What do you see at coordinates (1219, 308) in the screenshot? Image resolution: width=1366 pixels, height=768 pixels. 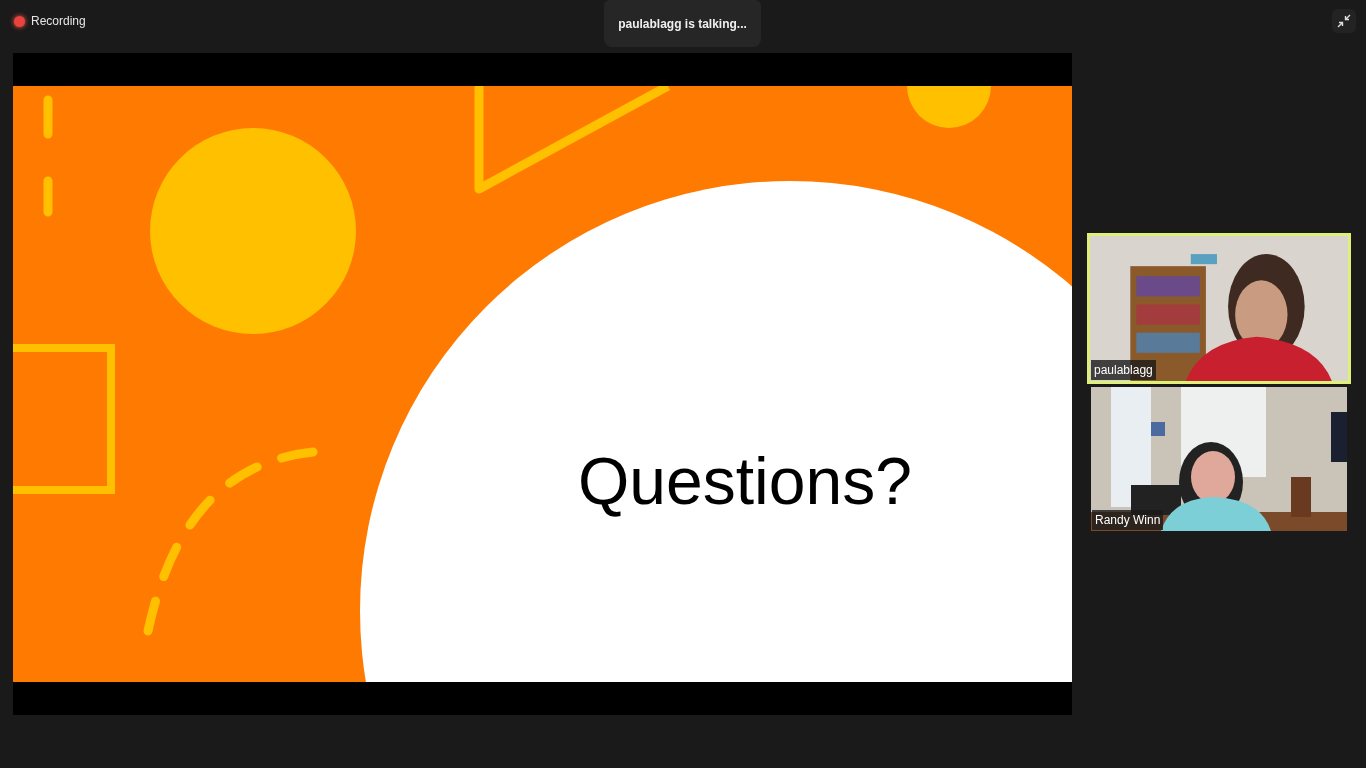 I see `participant-video-tile: paulablagg` at bounding box center [1219, 308].